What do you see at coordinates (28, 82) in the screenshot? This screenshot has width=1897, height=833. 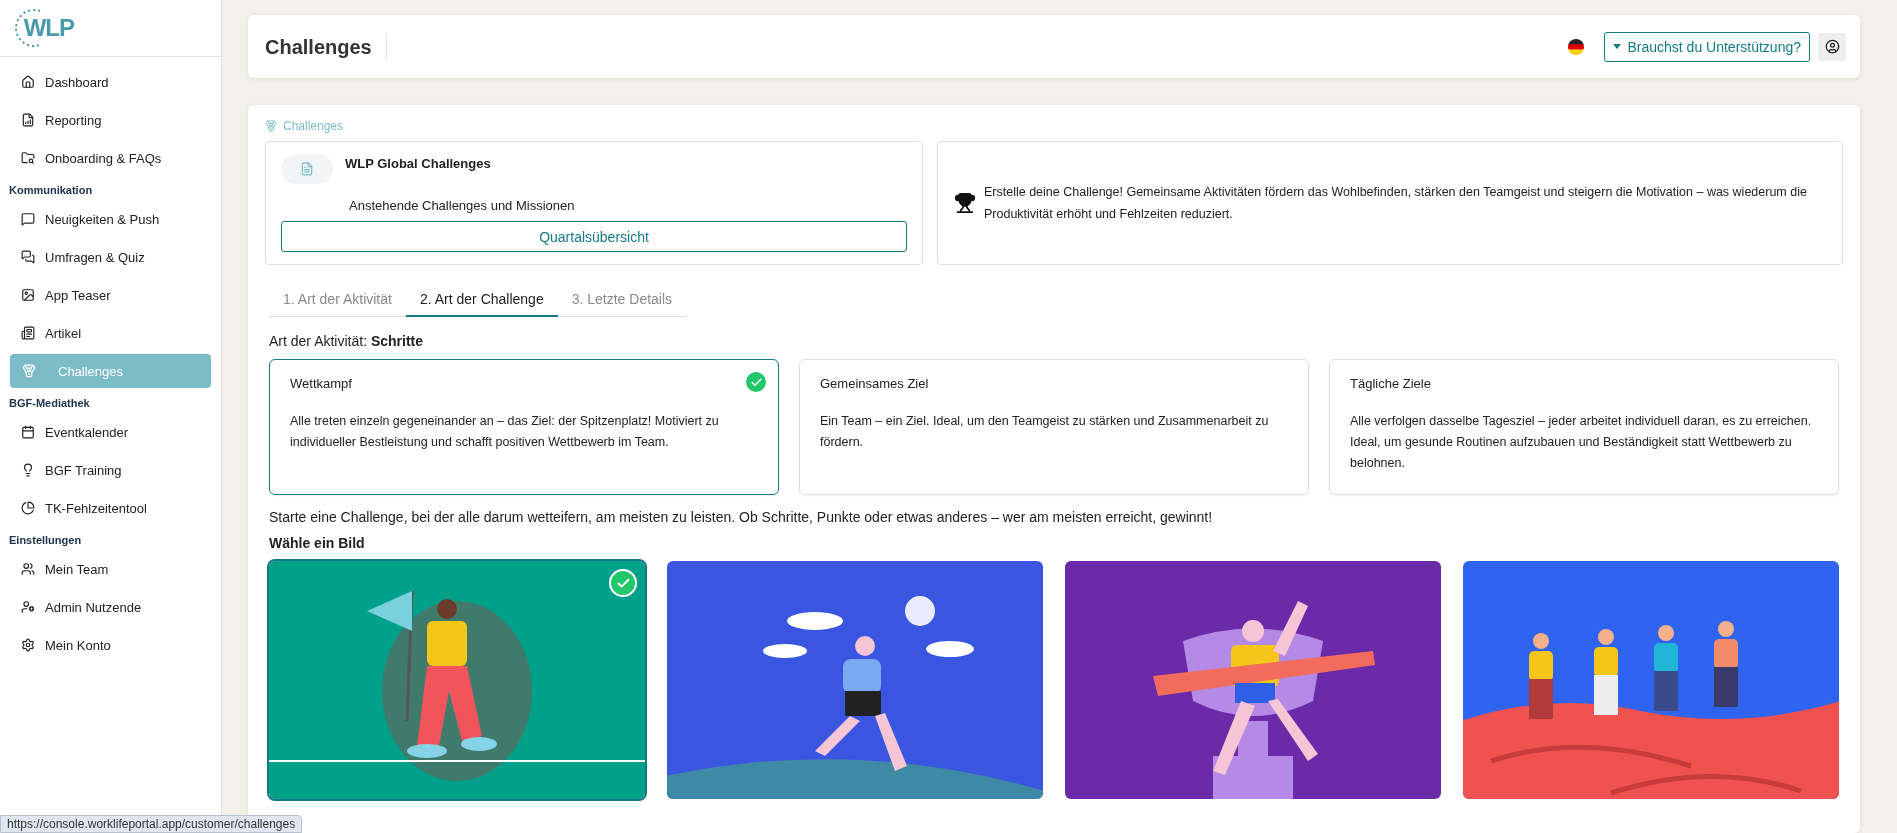 I see `home-icon` at bounding box center [28, 82].